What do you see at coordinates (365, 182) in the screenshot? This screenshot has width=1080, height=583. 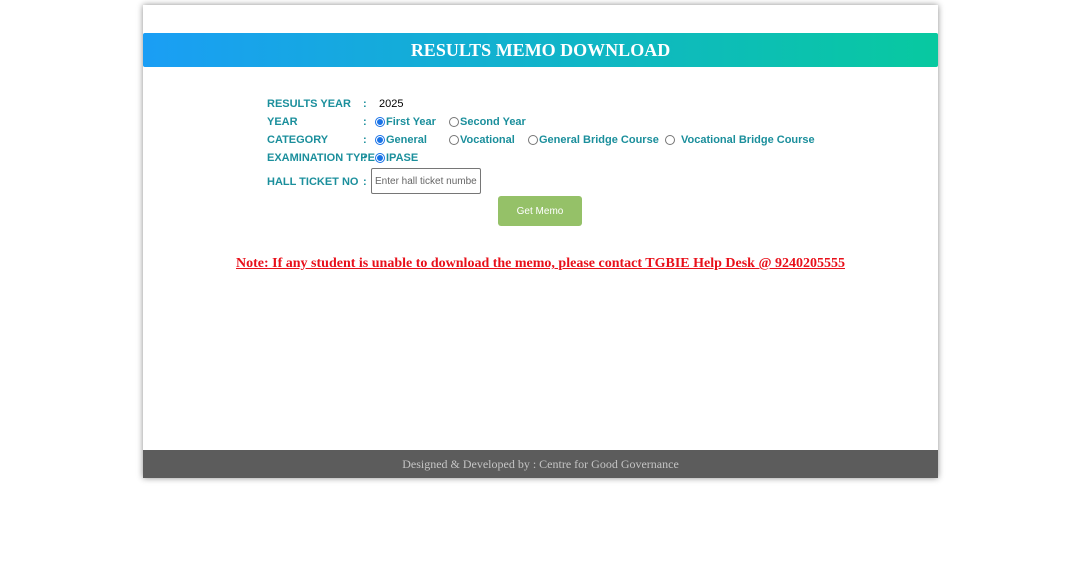 I see `hall-ticket-colon: :` at bounding box center [365, 182].